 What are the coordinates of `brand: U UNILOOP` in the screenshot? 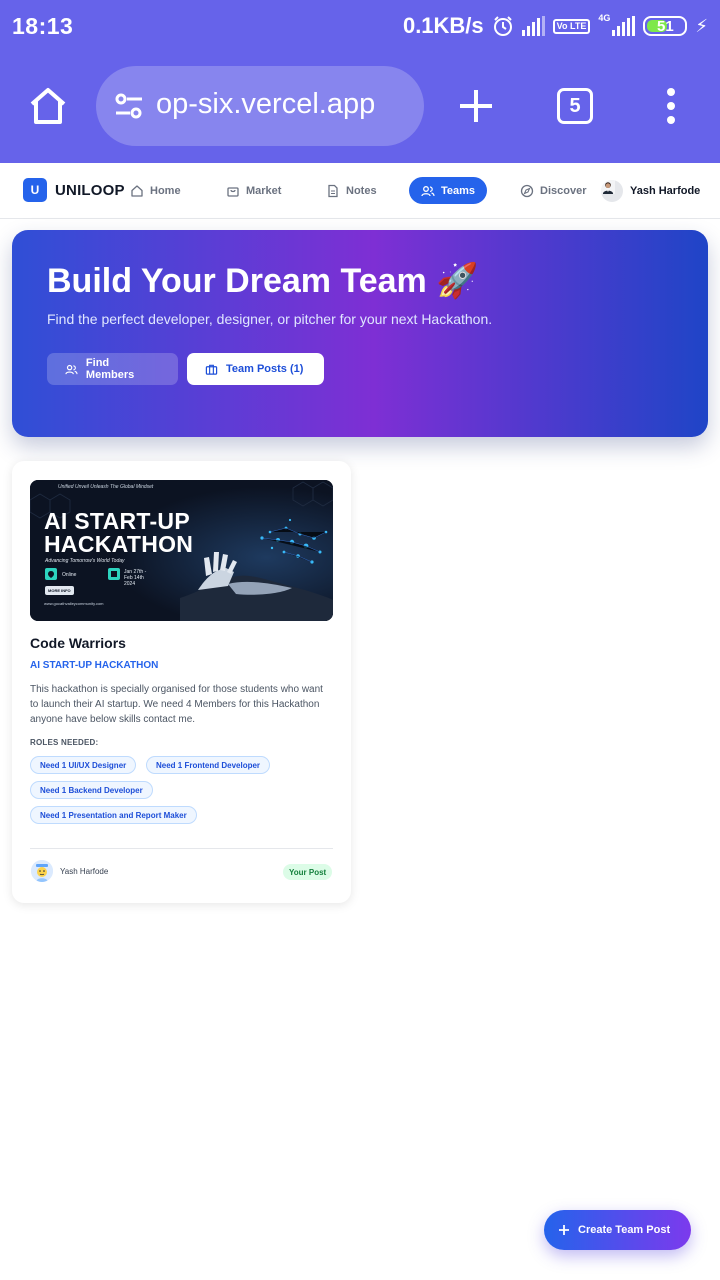 It's located at (74, 190).